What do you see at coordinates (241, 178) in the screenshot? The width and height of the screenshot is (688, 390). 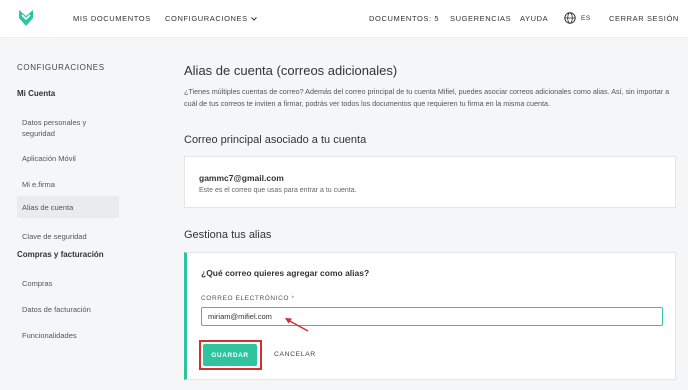 I see `primary-email: gammc7@gmail.com` at bounding box center [241, 178].